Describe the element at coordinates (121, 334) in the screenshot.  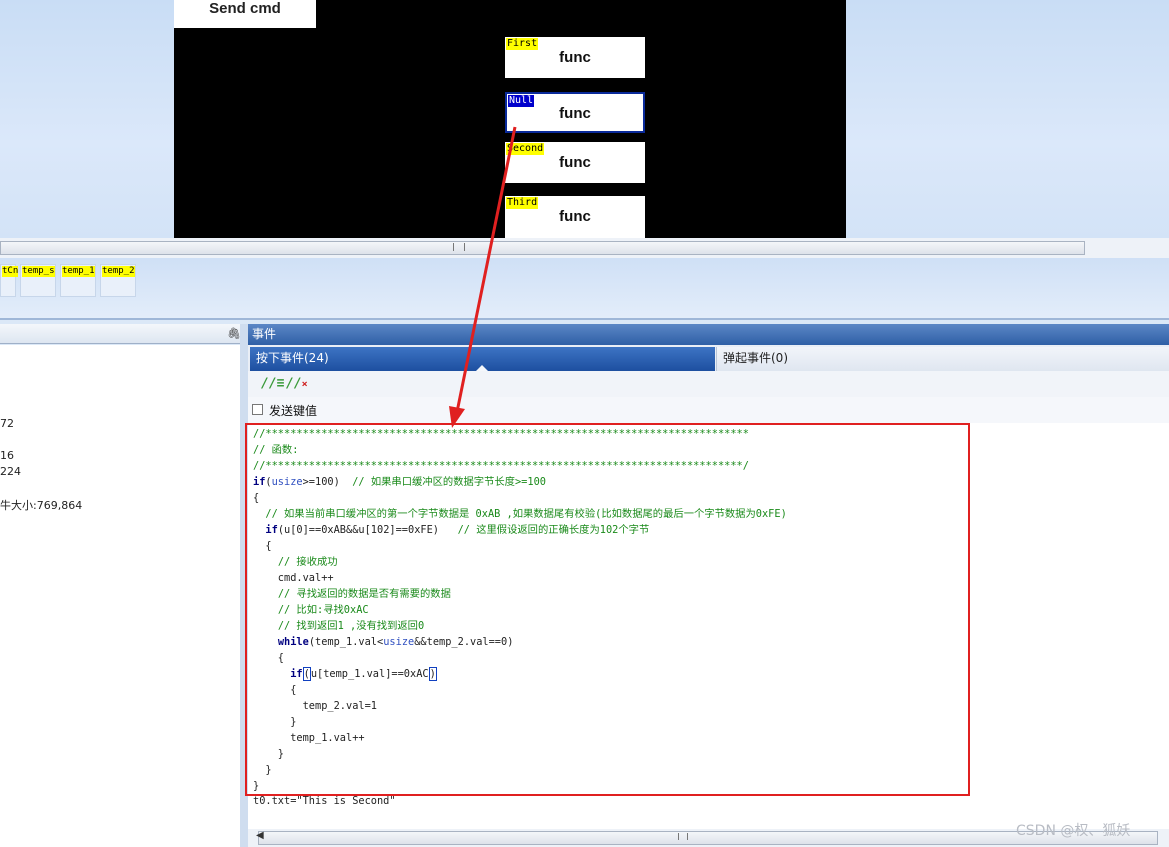
I see `properties-panel-header` at that location.